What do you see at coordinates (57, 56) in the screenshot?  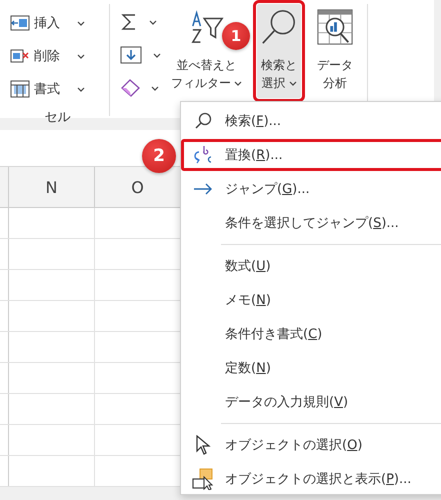 I see `ribbon-button: 削除` at bounding box center [57, 56].